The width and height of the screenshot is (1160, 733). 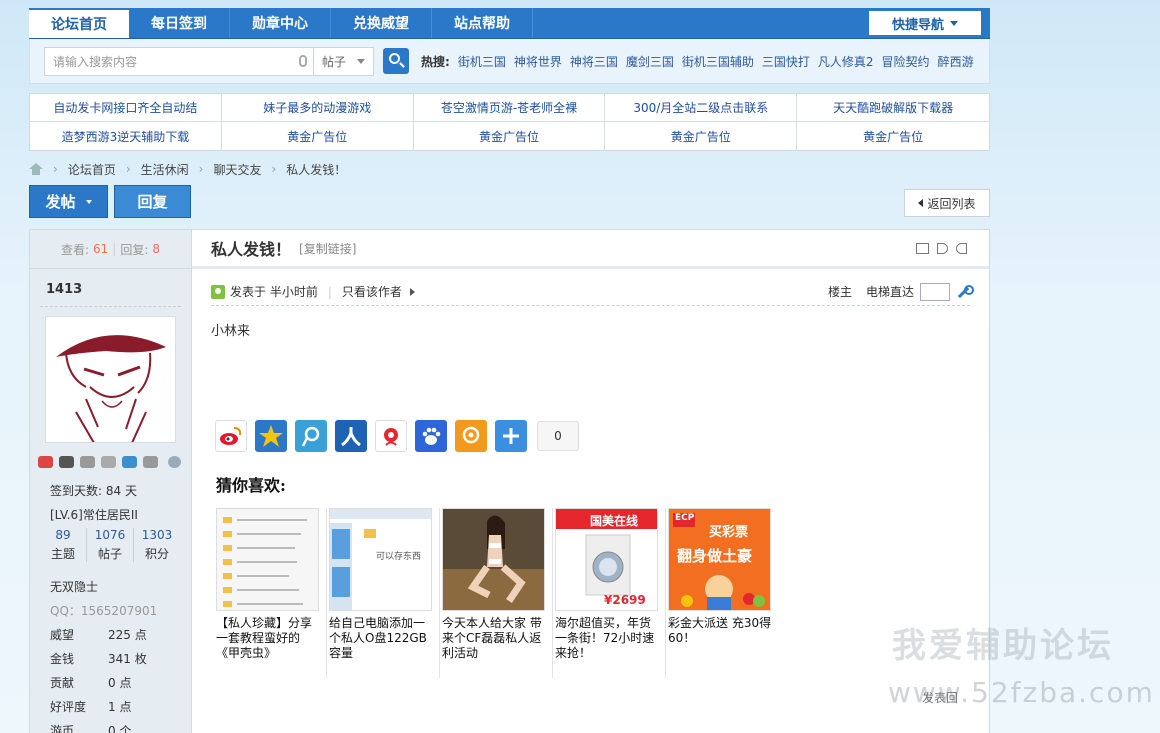 I want to click on new-post-label: 发帖, so click(x=60, y=202).